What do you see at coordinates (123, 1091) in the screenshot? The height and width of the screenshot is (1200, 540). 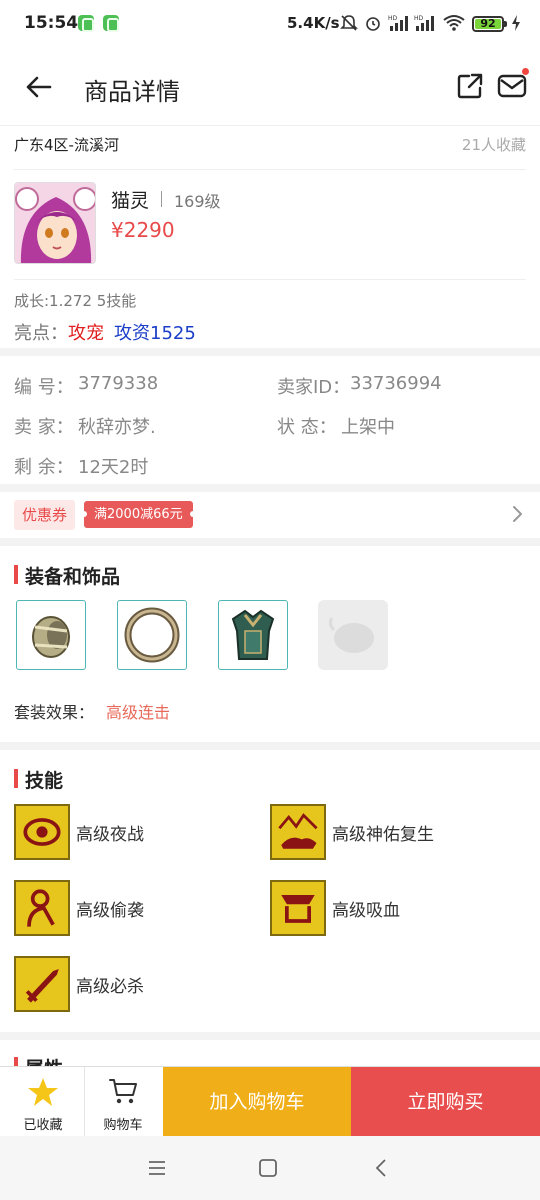 I see `cart-icon` at bounding box center [123, 1091].